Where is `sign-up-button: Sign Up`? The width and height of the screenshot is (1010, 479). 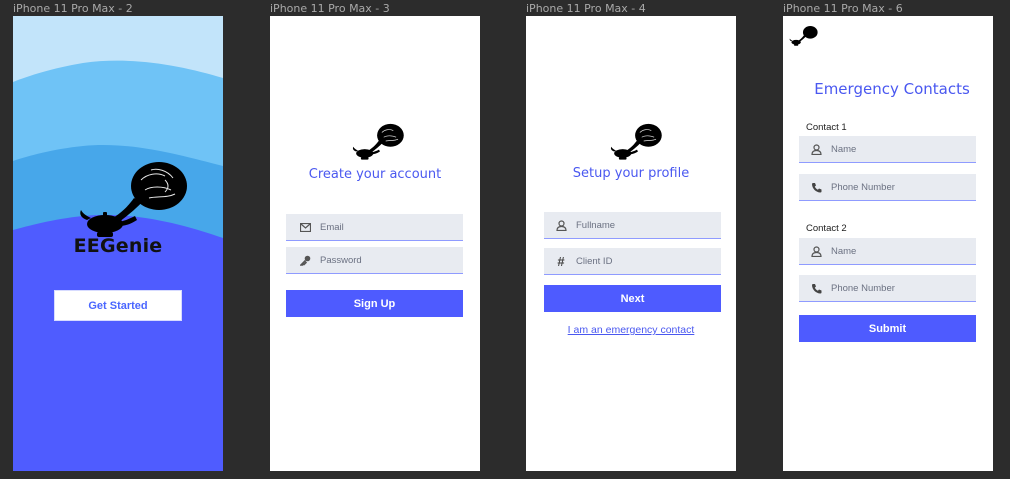
sign-up-button: Sign Up is located at coordinates (374, 303).